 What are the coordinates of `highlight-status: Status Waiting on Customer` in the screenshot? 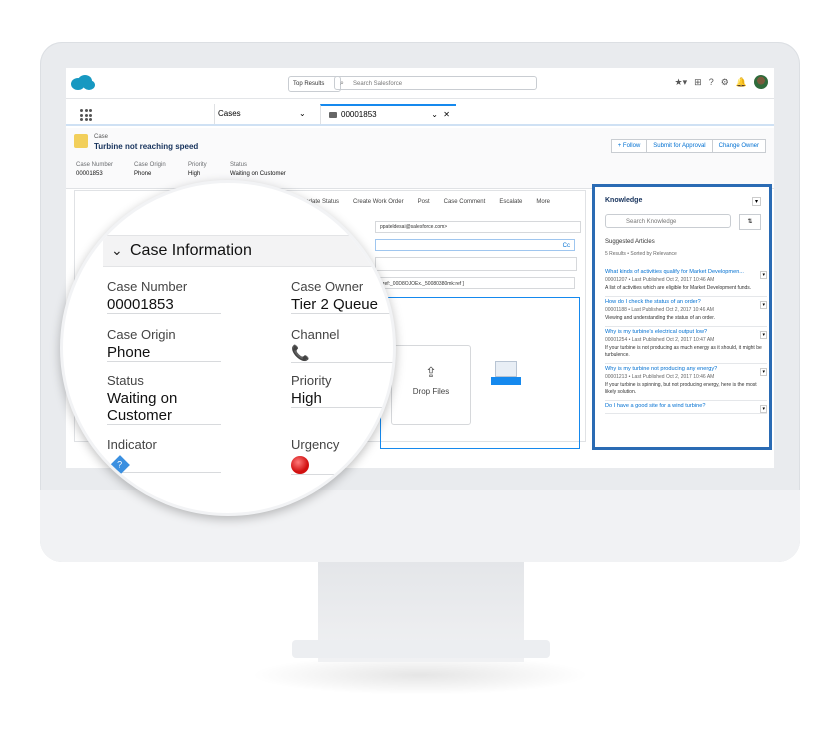 It's located at (258, 169).